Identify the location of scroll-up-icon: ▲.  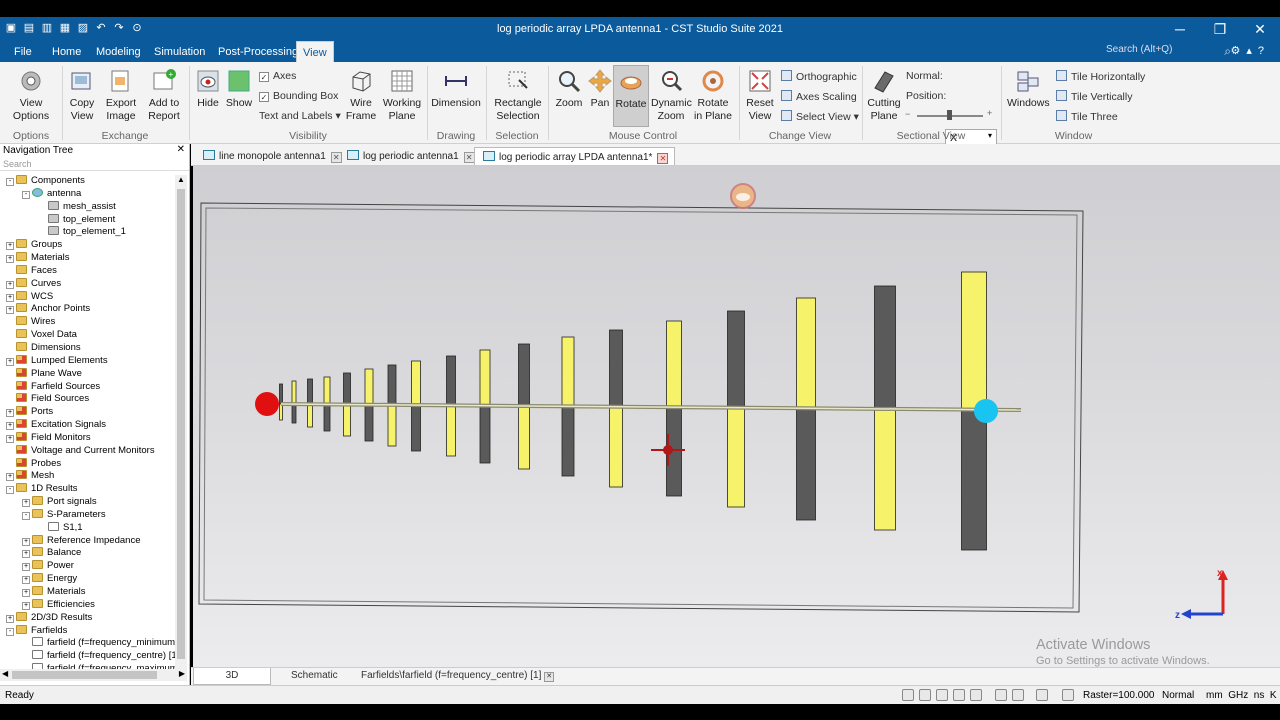
(181, 179).